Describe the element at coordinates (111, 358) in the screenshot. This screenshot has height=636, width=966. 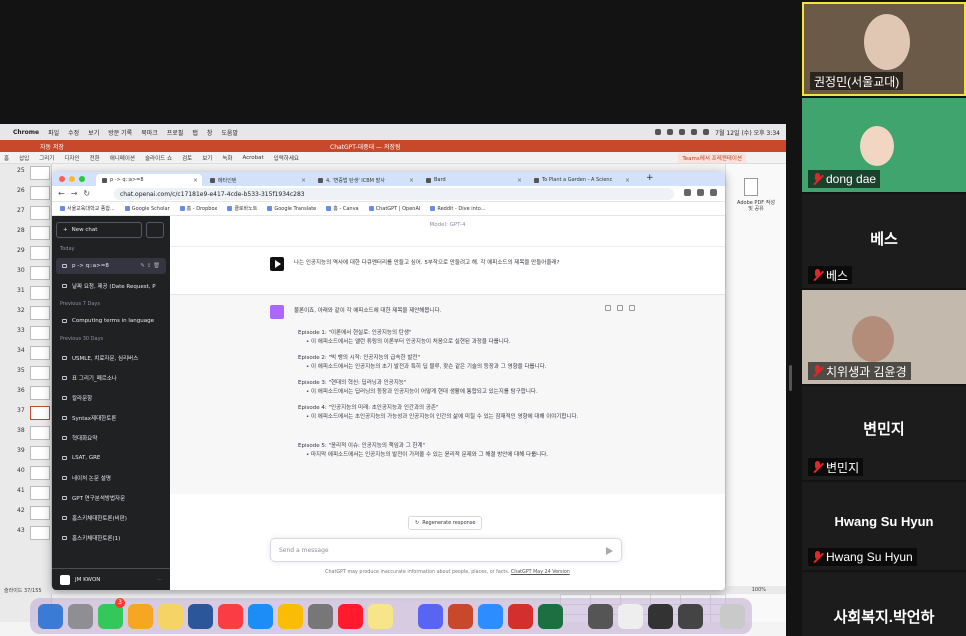
I see `chat-item: USMLE, 치료자문, 심리버스` at that location.